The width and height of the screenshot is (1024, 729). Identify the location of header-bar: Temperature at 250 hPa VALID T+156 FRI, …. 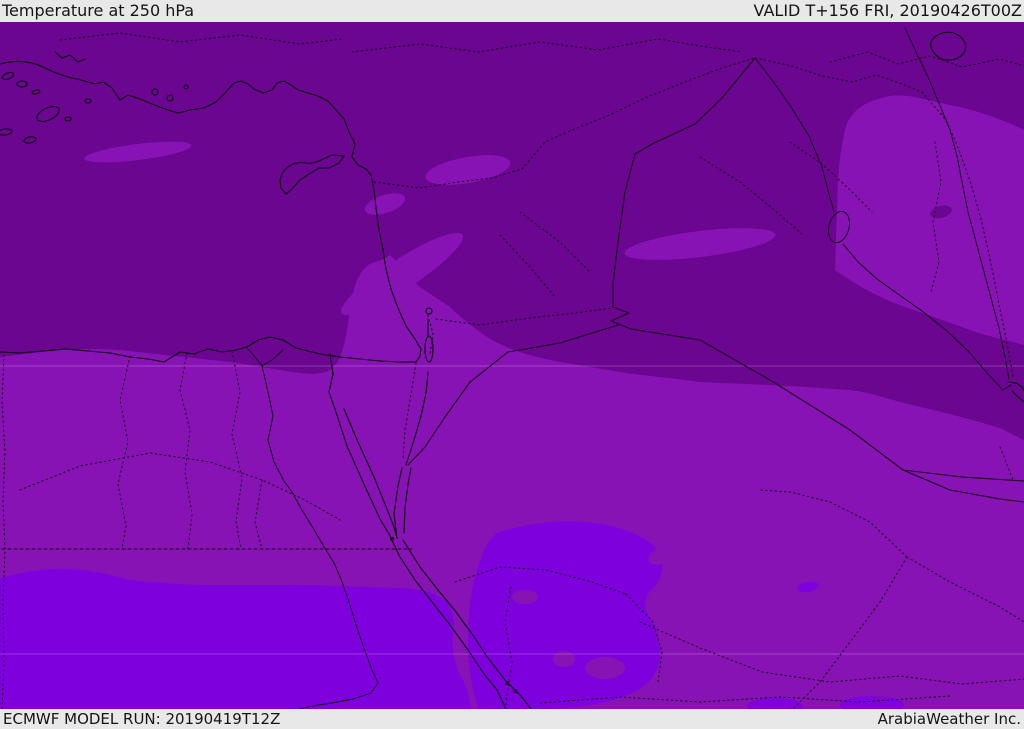
(512, 11).